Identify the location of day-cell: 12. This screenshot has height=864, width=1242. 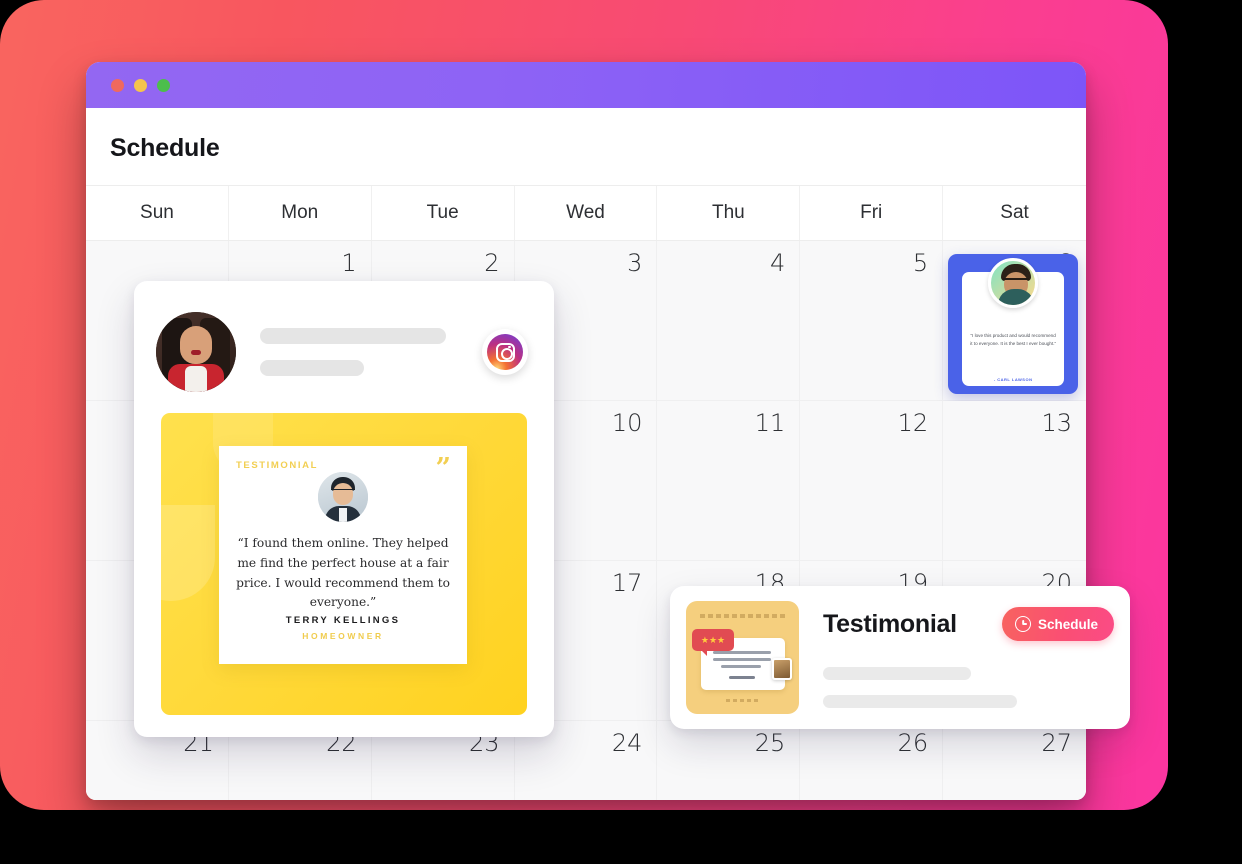
(872, 481).